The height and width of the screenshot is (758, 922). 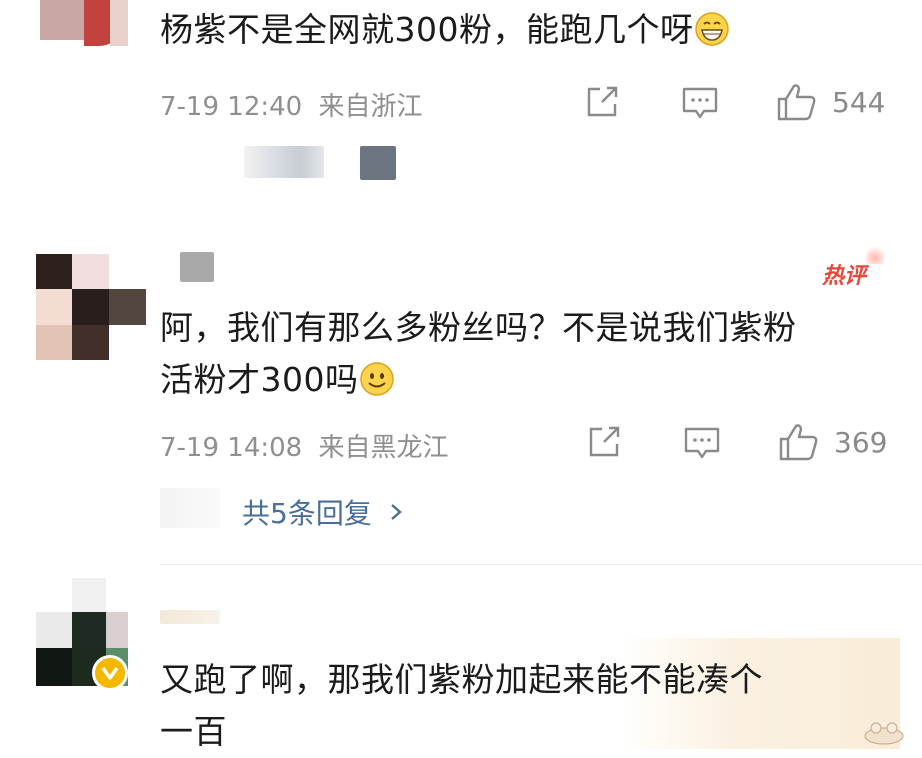 What do you see at coordinates (875, 254) in the screenshot?
I see `flame-icon` at bounding box center [875, 254].